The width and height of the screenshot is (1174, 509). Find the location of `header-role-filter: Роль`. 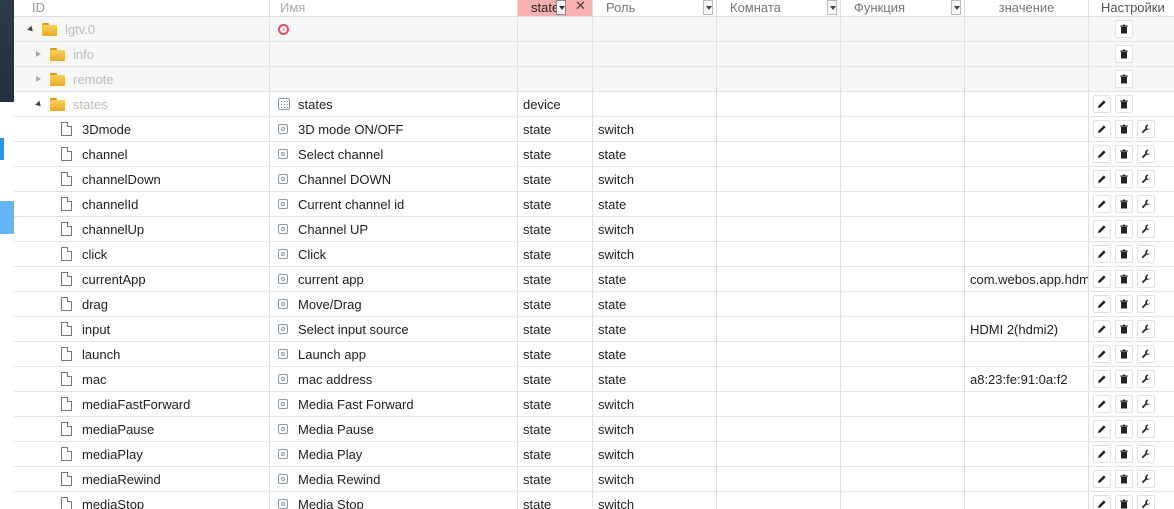

header-role-filter: Роль is located at coordinates (655, 8).